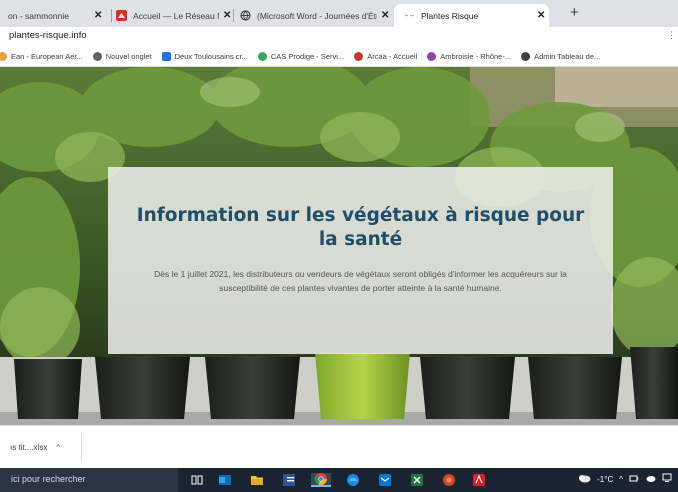 Image resolution: width=678 pixels, height=492 pixels. What do you see at coordinates (38, 15) in the screenshot?
I see `tab-title: on - sammonnie` at bounding box center [38, 15].